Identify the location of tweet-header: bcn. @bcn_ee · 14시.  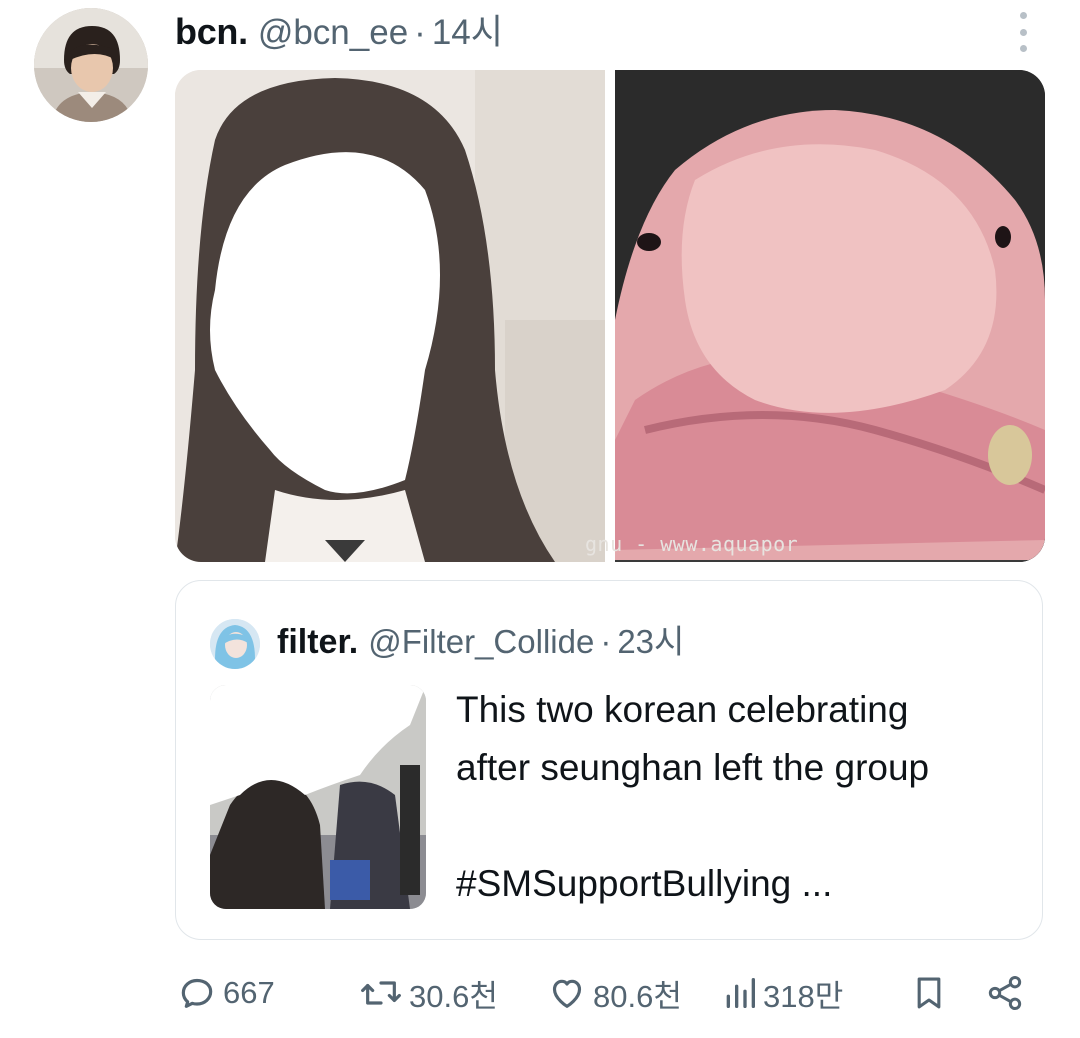
(339, 28).